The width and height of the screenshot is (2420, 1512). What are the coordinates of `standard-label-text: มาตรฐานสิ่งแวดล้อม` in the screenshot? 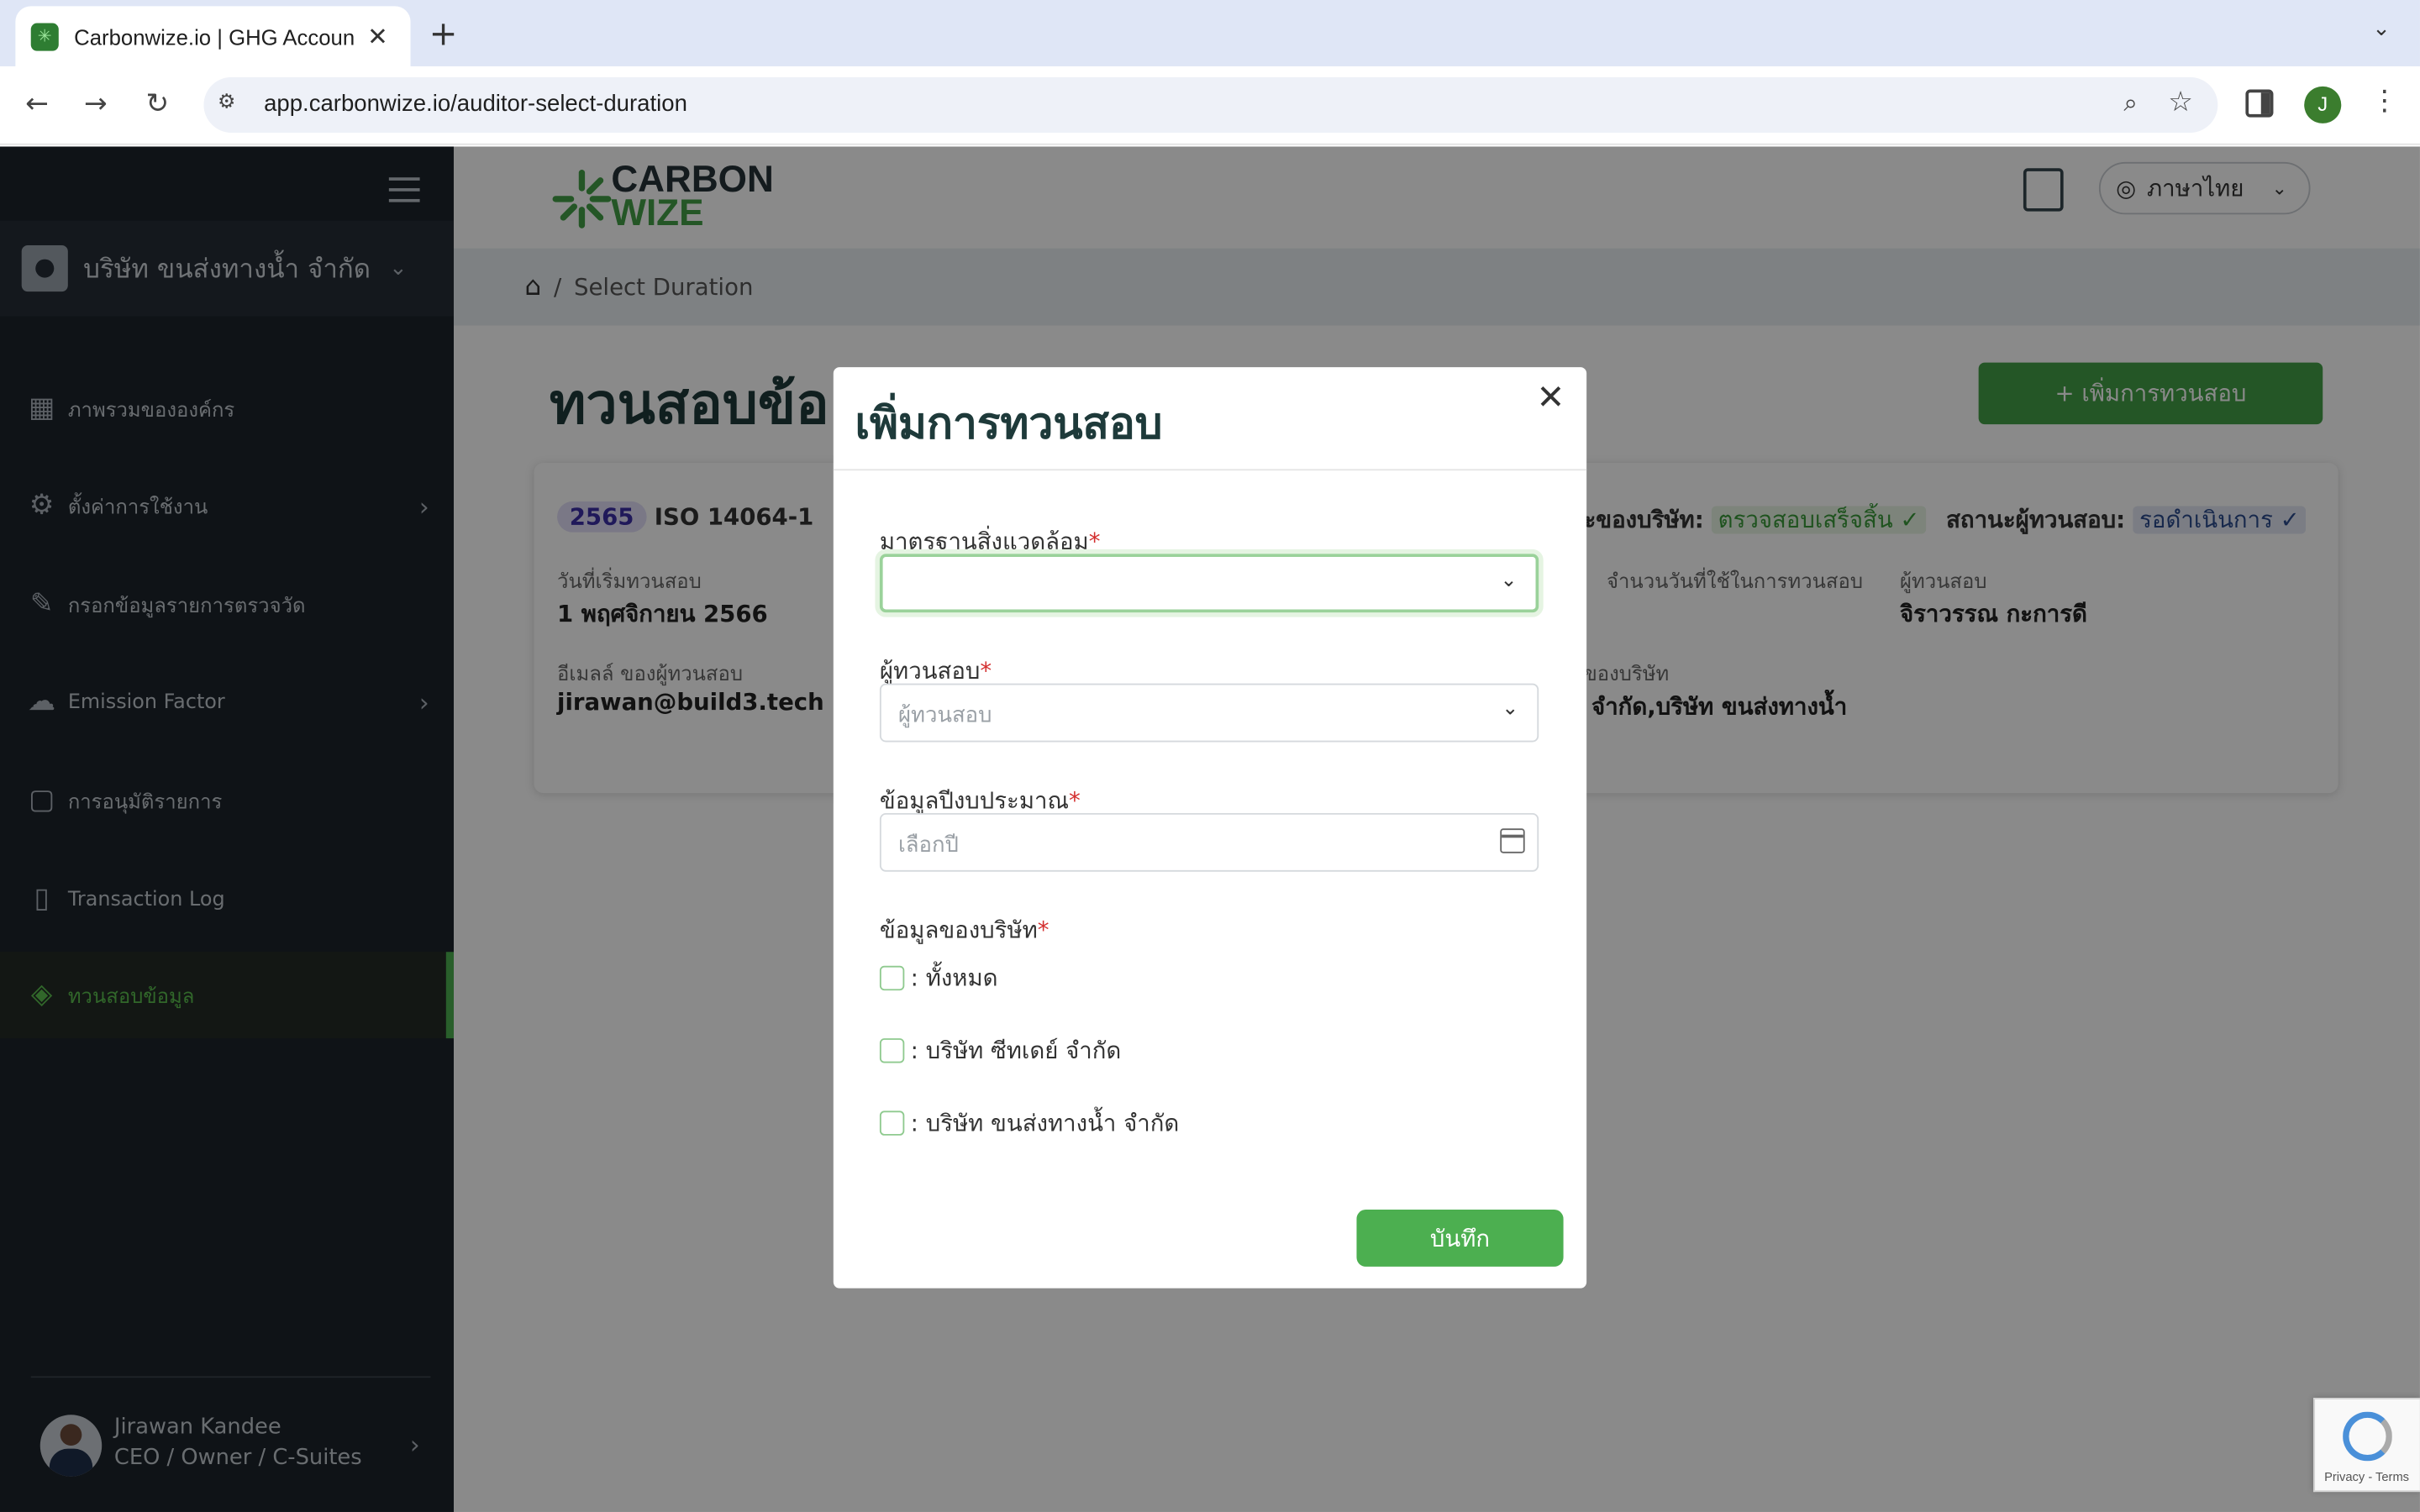 It's located at (984, 542).